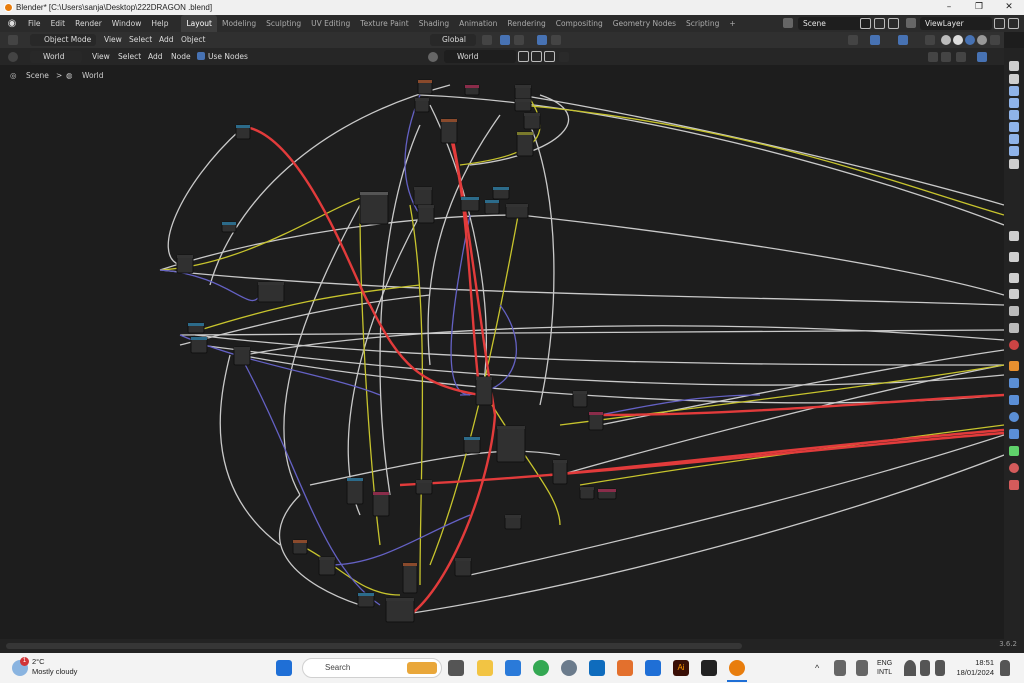 The width and height of the screenshot is (1024, 683). I want to click on scene-icon, so click(788, 23).